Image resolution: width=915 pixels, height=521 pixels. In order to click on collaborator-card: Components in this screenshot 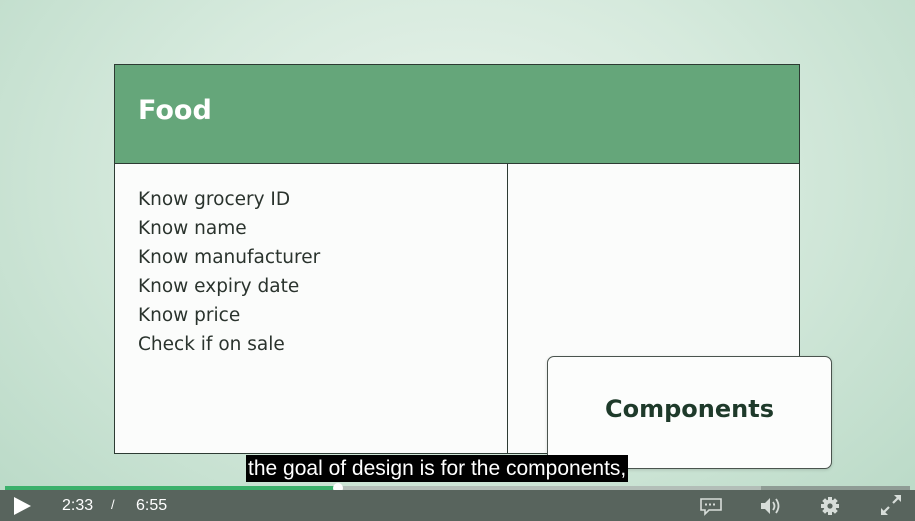, I will do `click(689, 412)`.